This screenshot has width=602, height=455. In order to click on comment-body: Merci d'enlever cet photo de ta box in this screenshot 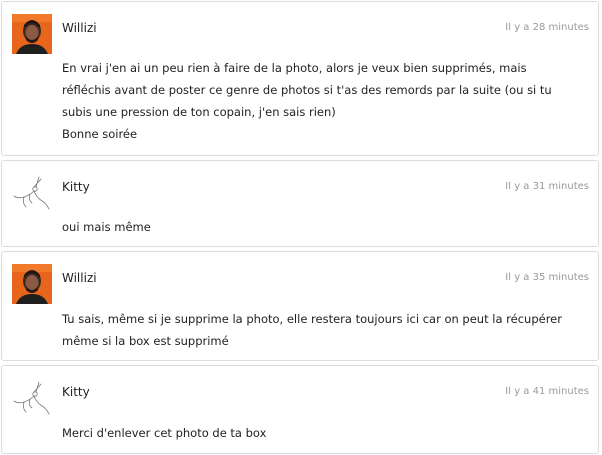, I will do `click(317, 433)`.